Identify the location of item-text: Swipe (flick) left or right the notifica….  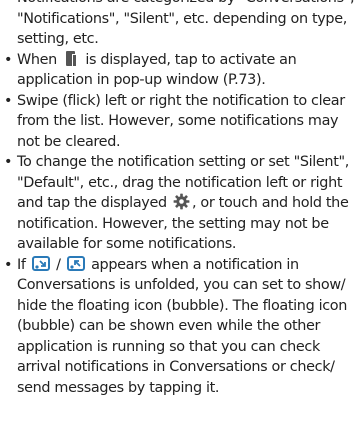
(181, 121).